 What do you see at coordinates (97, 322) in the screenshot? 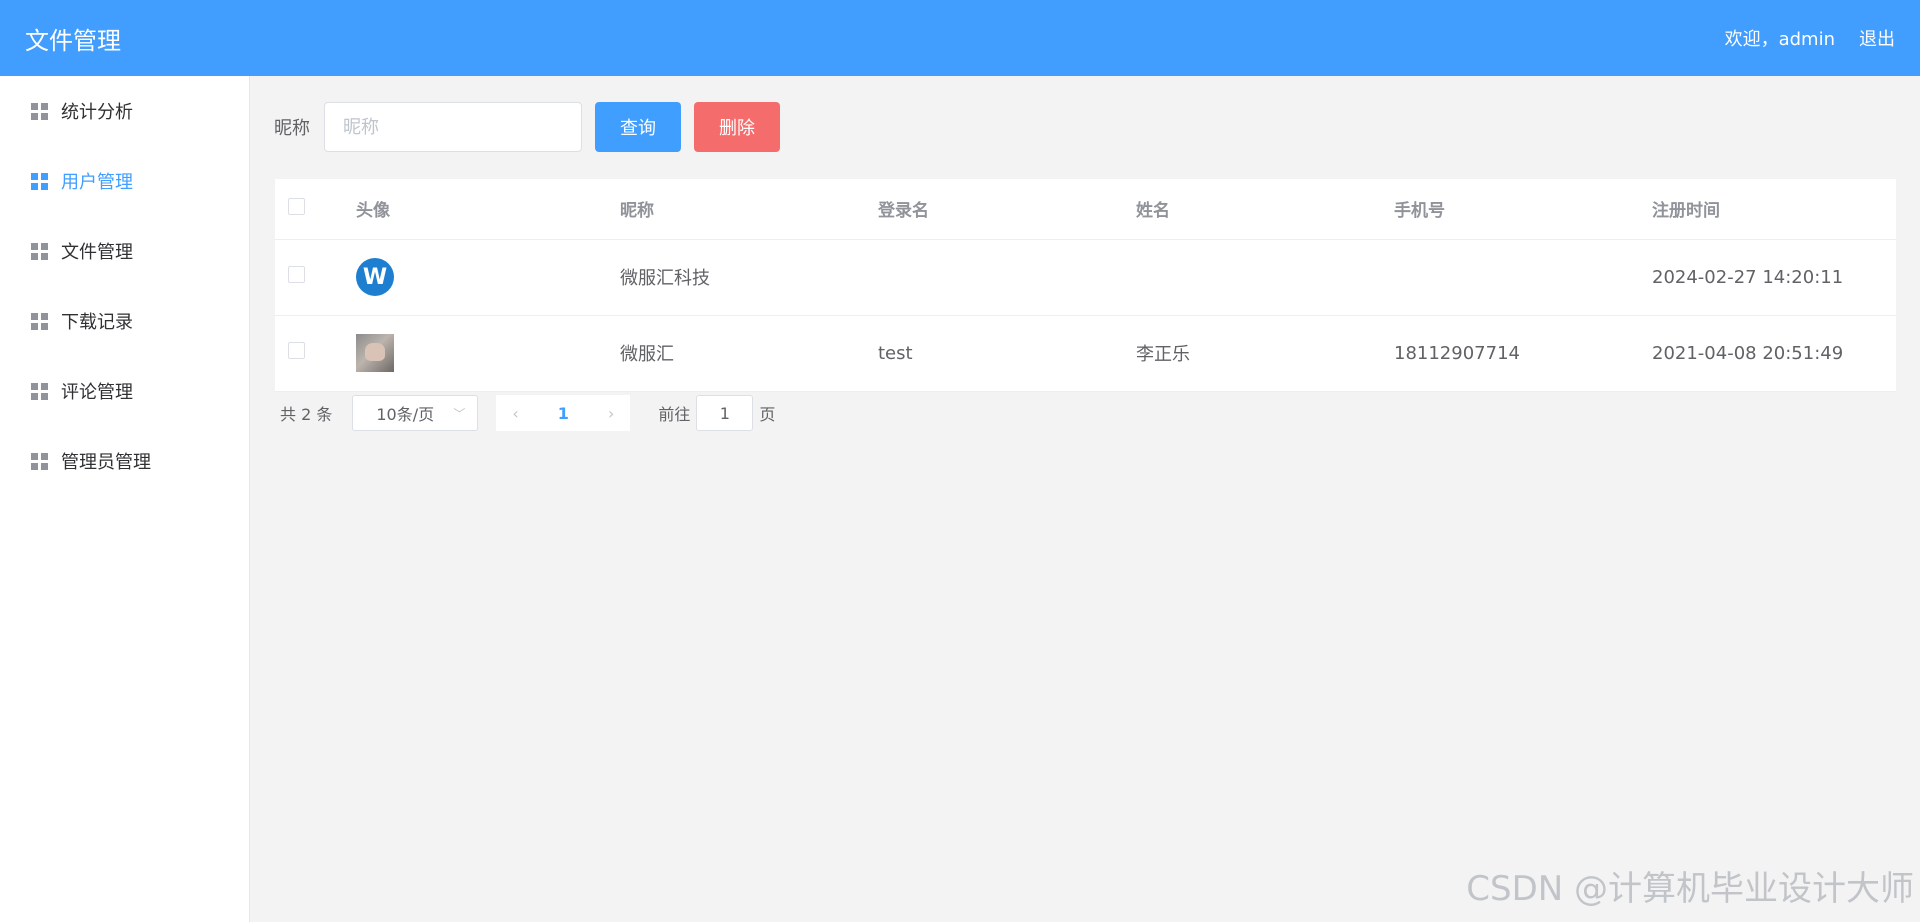
I see `sidebar-item-label: 下载记录` at bounding box center [97, 322].